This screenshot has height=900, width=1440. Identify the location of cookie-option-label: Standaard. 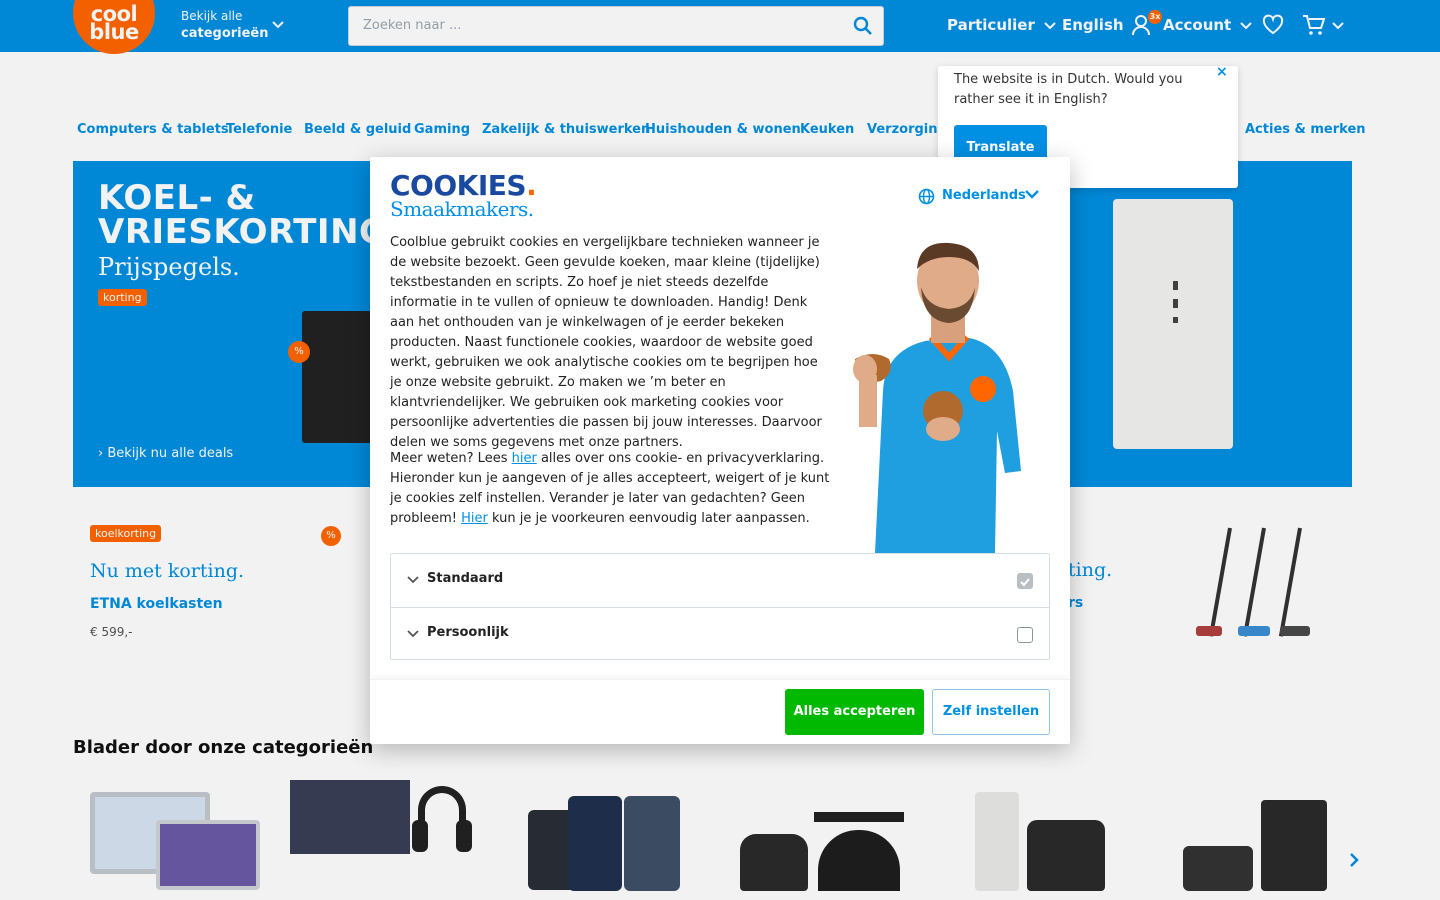
(465, 578).